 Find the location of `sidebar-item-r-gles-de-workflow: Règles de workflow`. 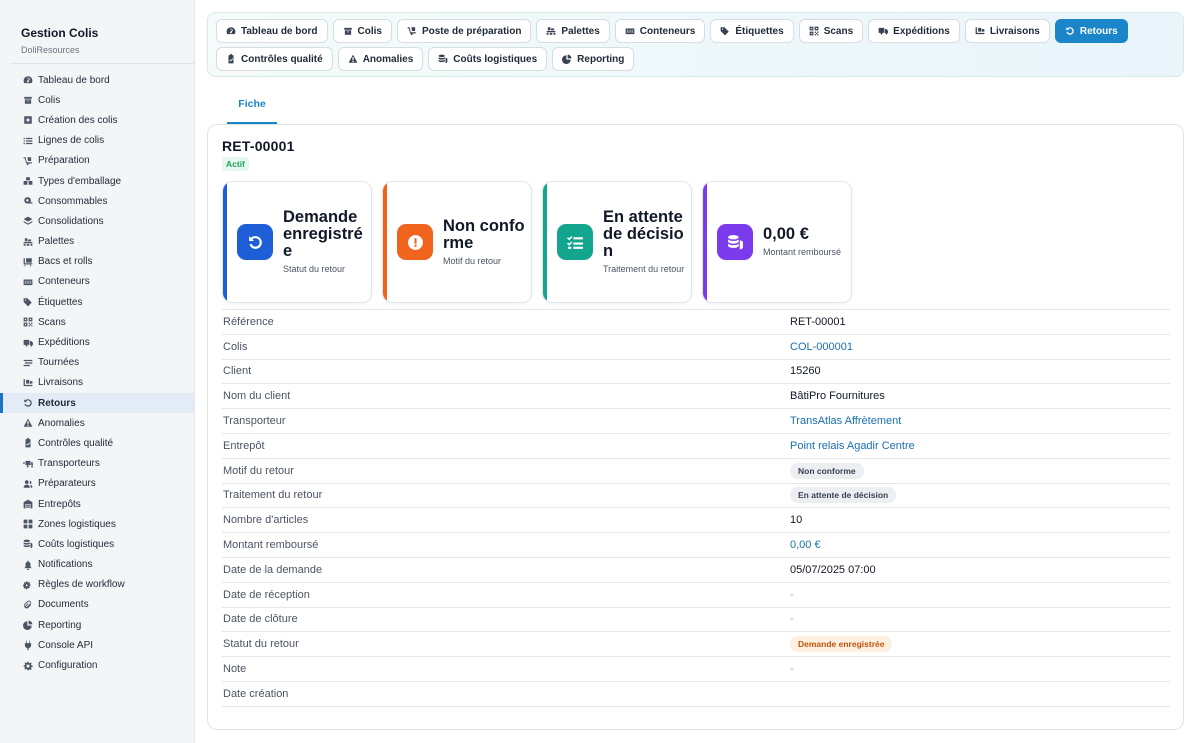

sidebar-item-r-gles-de-workflow: Règles de workflow is located at coordinates (97, 585).